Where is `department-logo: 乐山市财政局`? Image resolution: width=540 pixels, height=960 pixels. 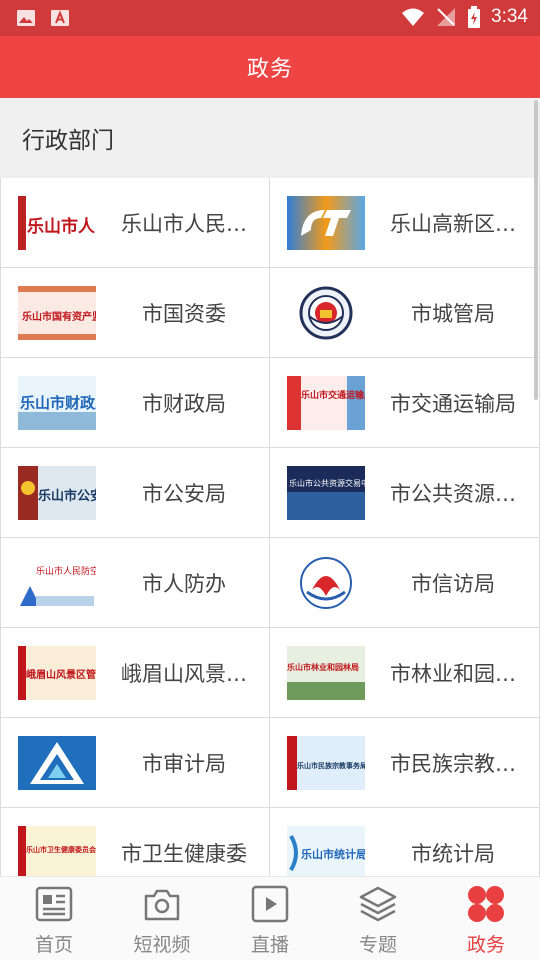 department-logo: 乐山市财政局 is located at coordinates (57, 403).